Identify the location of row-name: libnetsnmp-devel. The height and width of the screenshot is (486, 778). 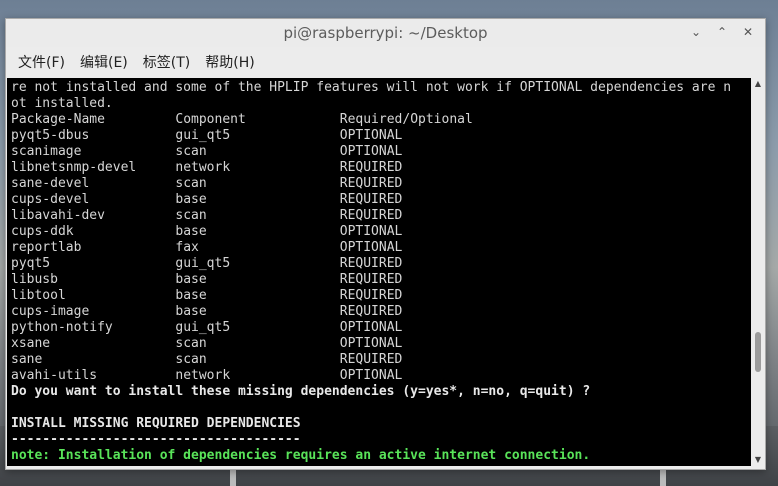
(93, 167).